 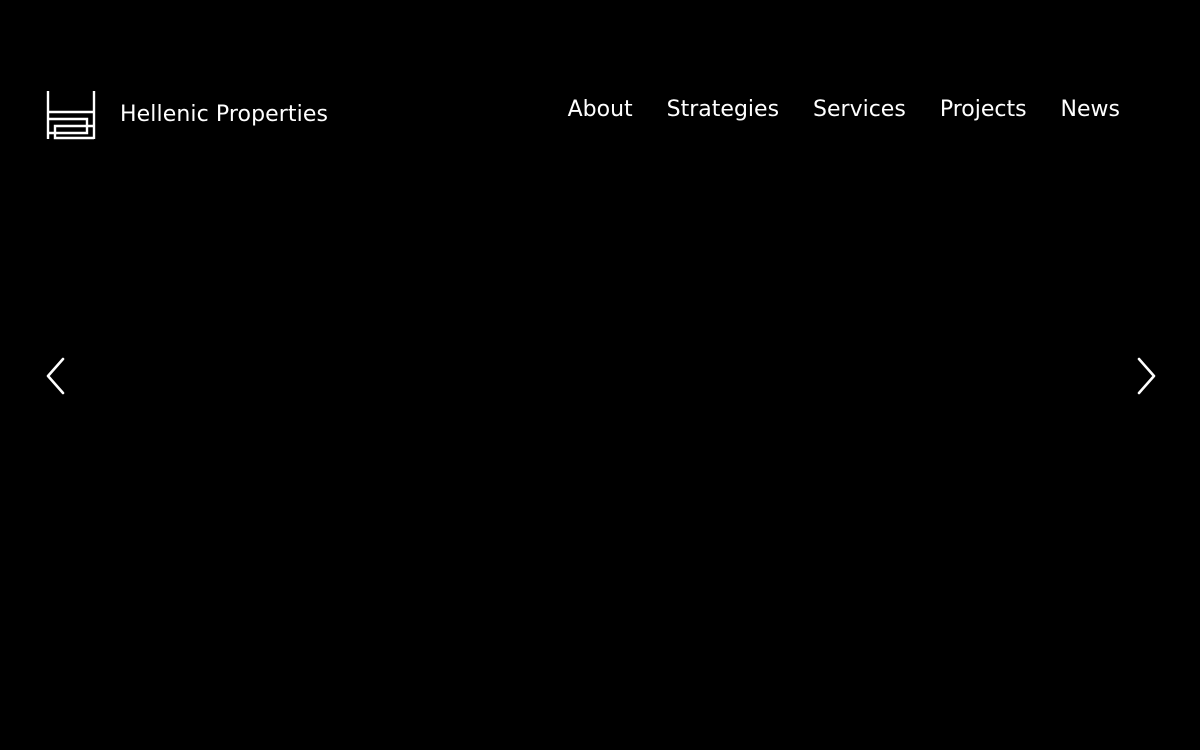 I want to click on nav-item-strategies: Strategies, so click(x=723, y=110).